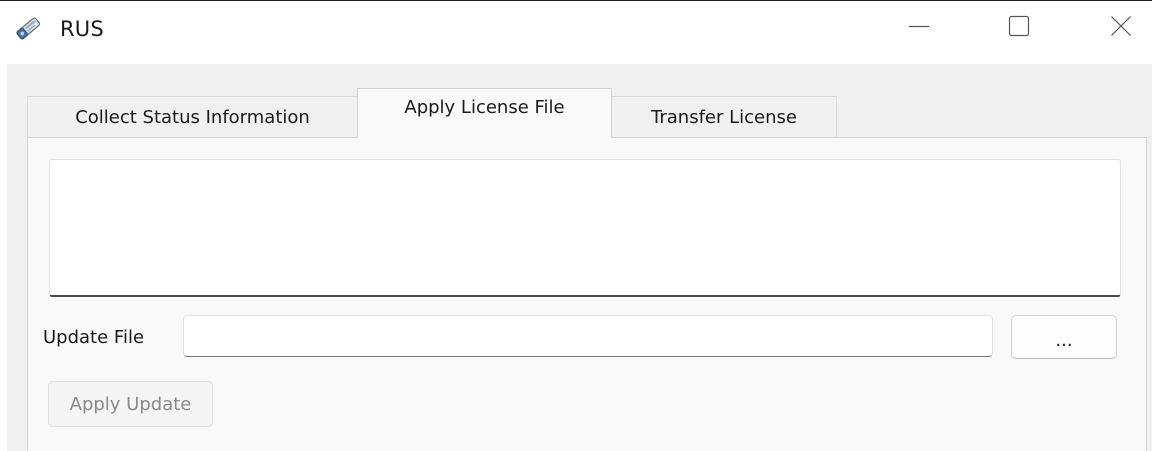 This screenshot has height=451, width=1152. What do you see at coordinates (588, 336) in the screenshot?
I see `update-file-input` at bounding box center [588, 336].